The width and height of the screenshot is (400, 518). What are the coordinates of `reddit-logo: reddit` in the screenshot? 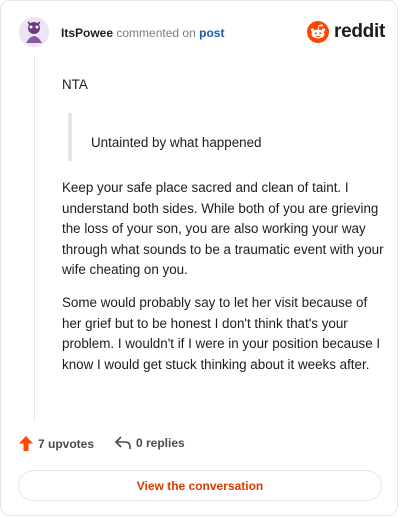 It's located at (346, 32).